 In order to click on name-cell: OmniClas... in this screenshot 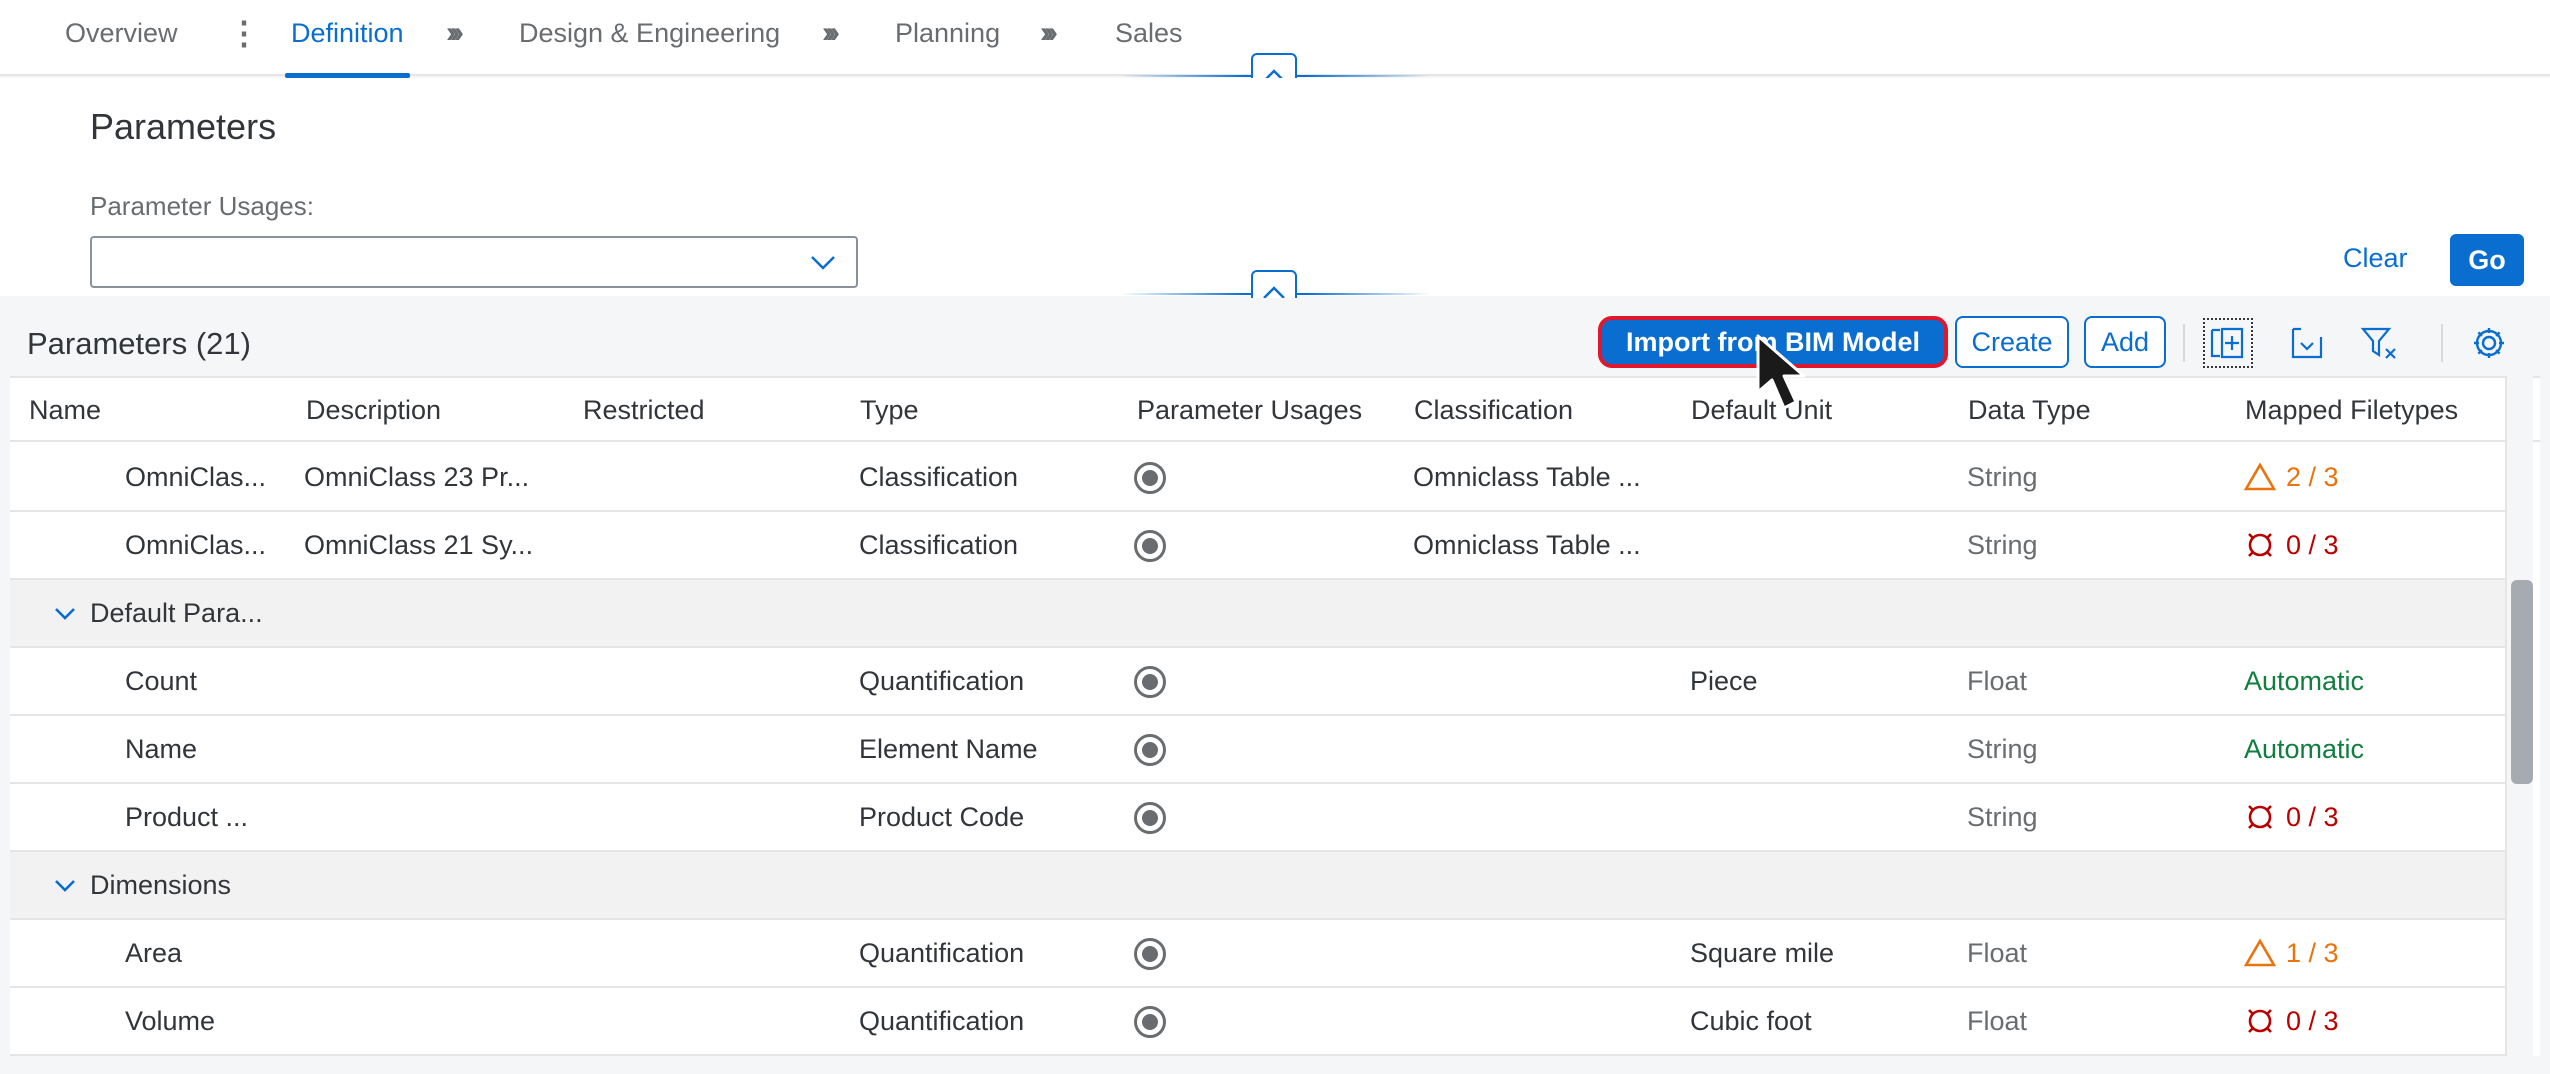, I will do `click(196, 545)`.